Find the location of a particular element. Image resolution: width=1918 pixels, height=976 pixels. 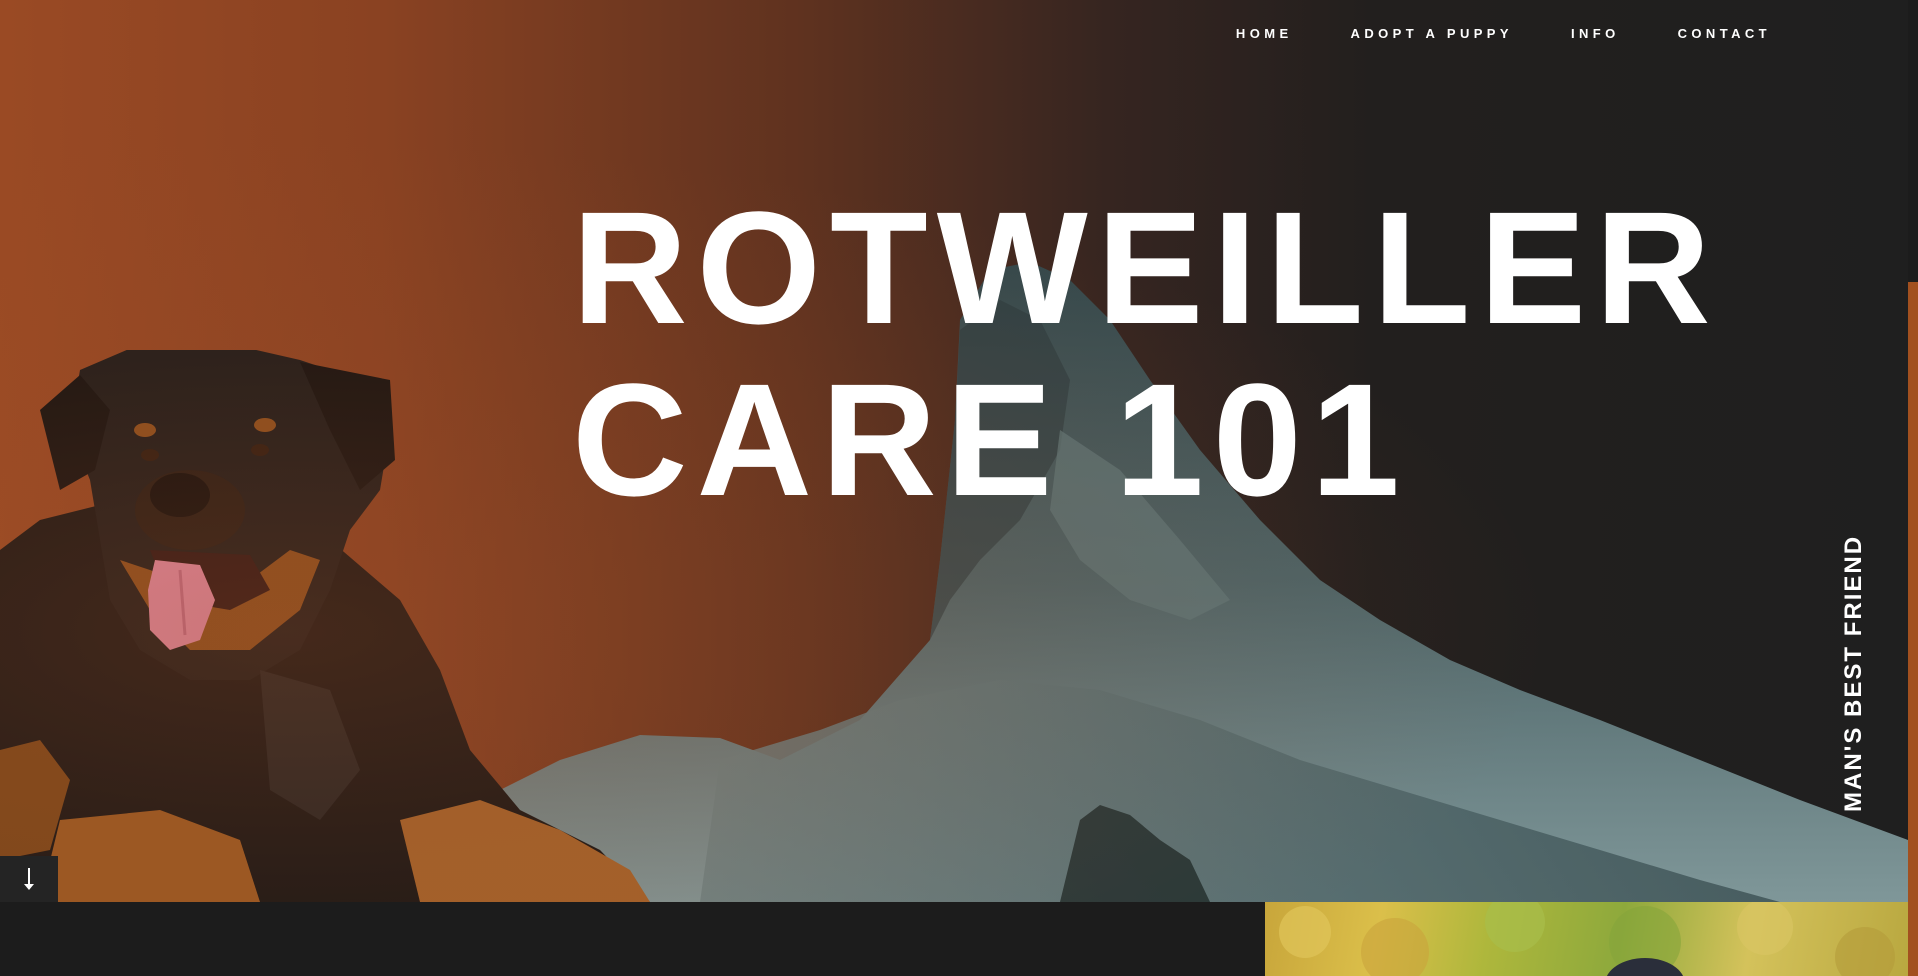

arrow-down-icon is located at coordinates (29, 879).